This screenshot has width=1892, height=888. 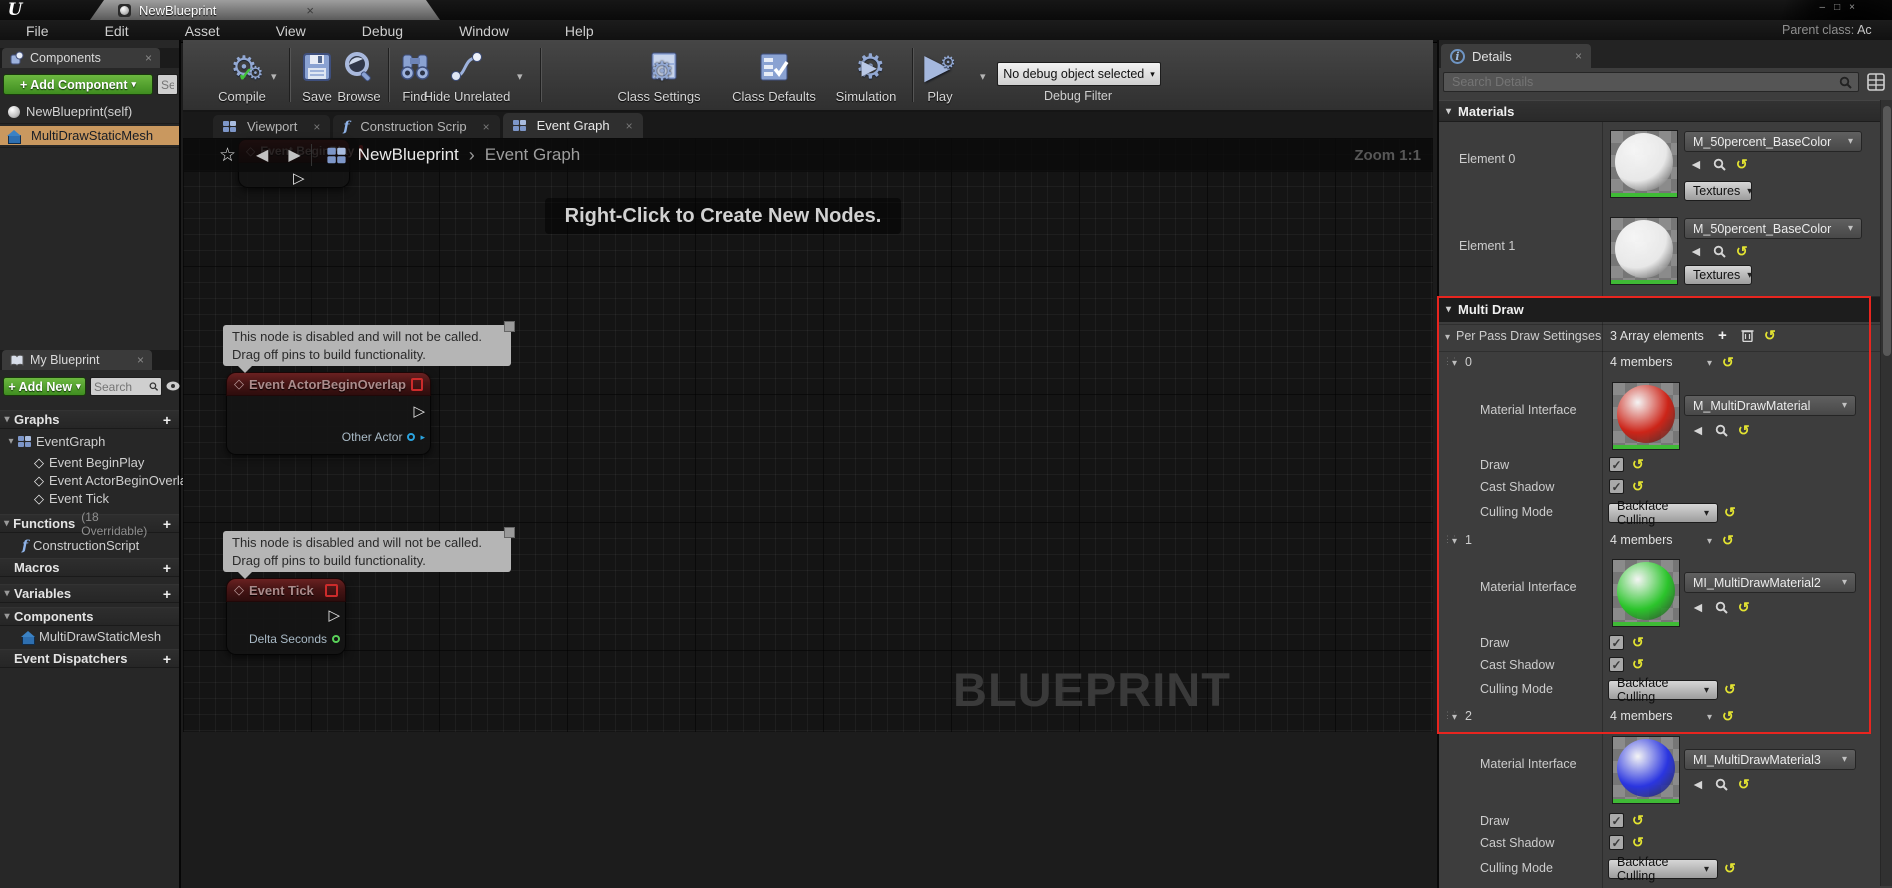 I want to click on hide-unrelated-button: Hide Unrelated, so click(x=467, y=75).